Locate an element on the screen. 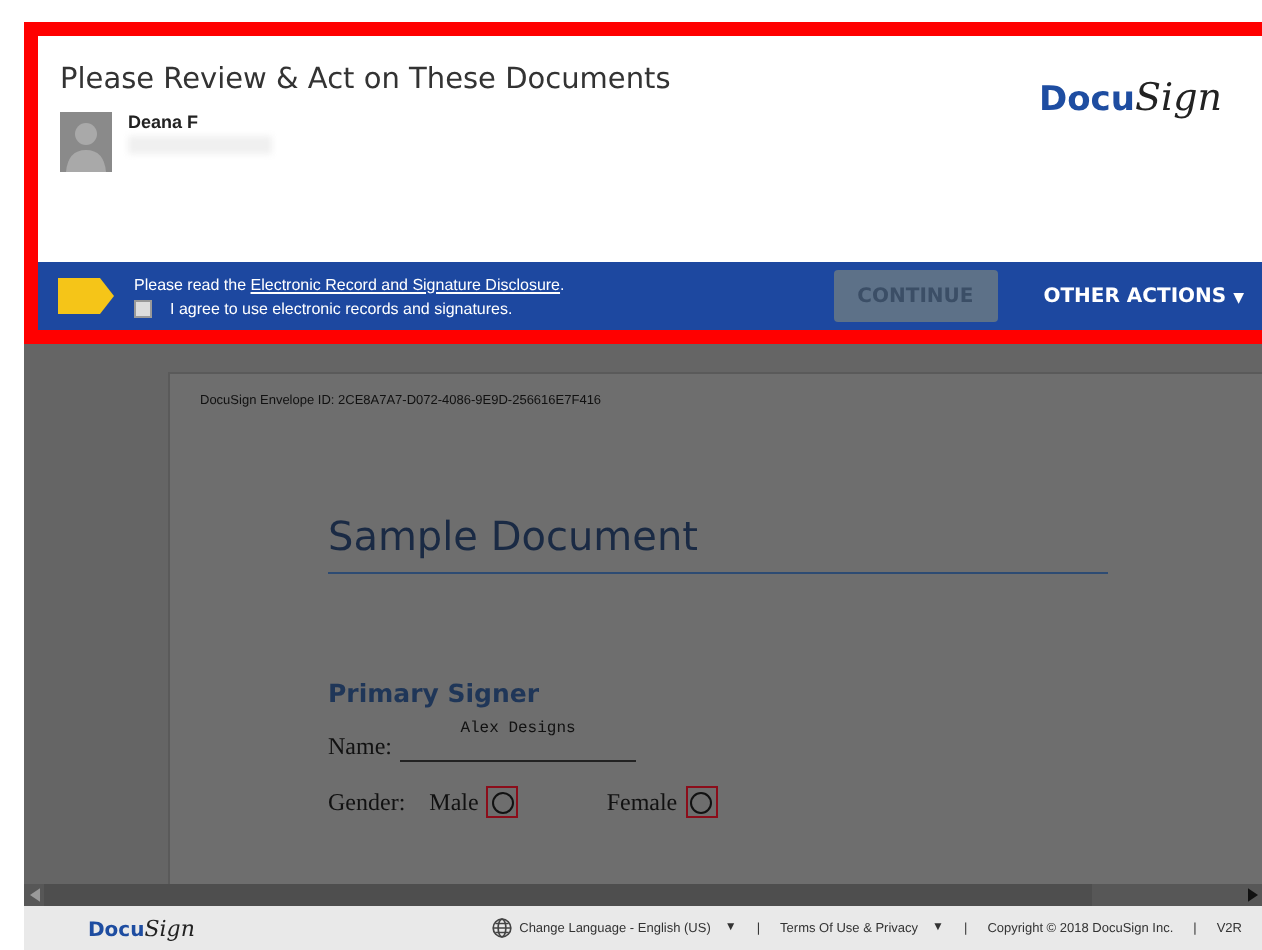 The height and width of the screenshot is (950, 1262). disclosure-link: Electronic Record and Signature Disclosure is located at coordinates (405, 284).